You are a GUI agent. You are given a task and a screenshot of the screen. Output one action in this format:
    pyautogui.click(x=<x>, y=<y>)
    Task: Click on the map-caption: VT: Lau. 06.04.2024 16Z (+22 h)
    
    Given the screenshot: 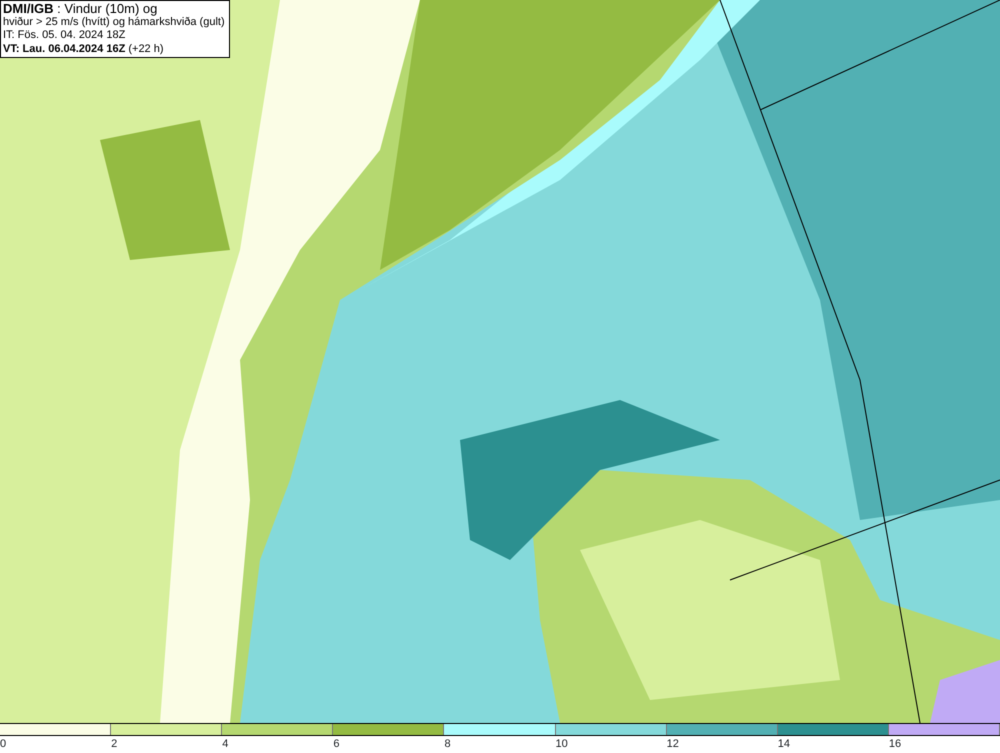 What is the action you would take?
    pyautogui.click(x=84, y=49)
    